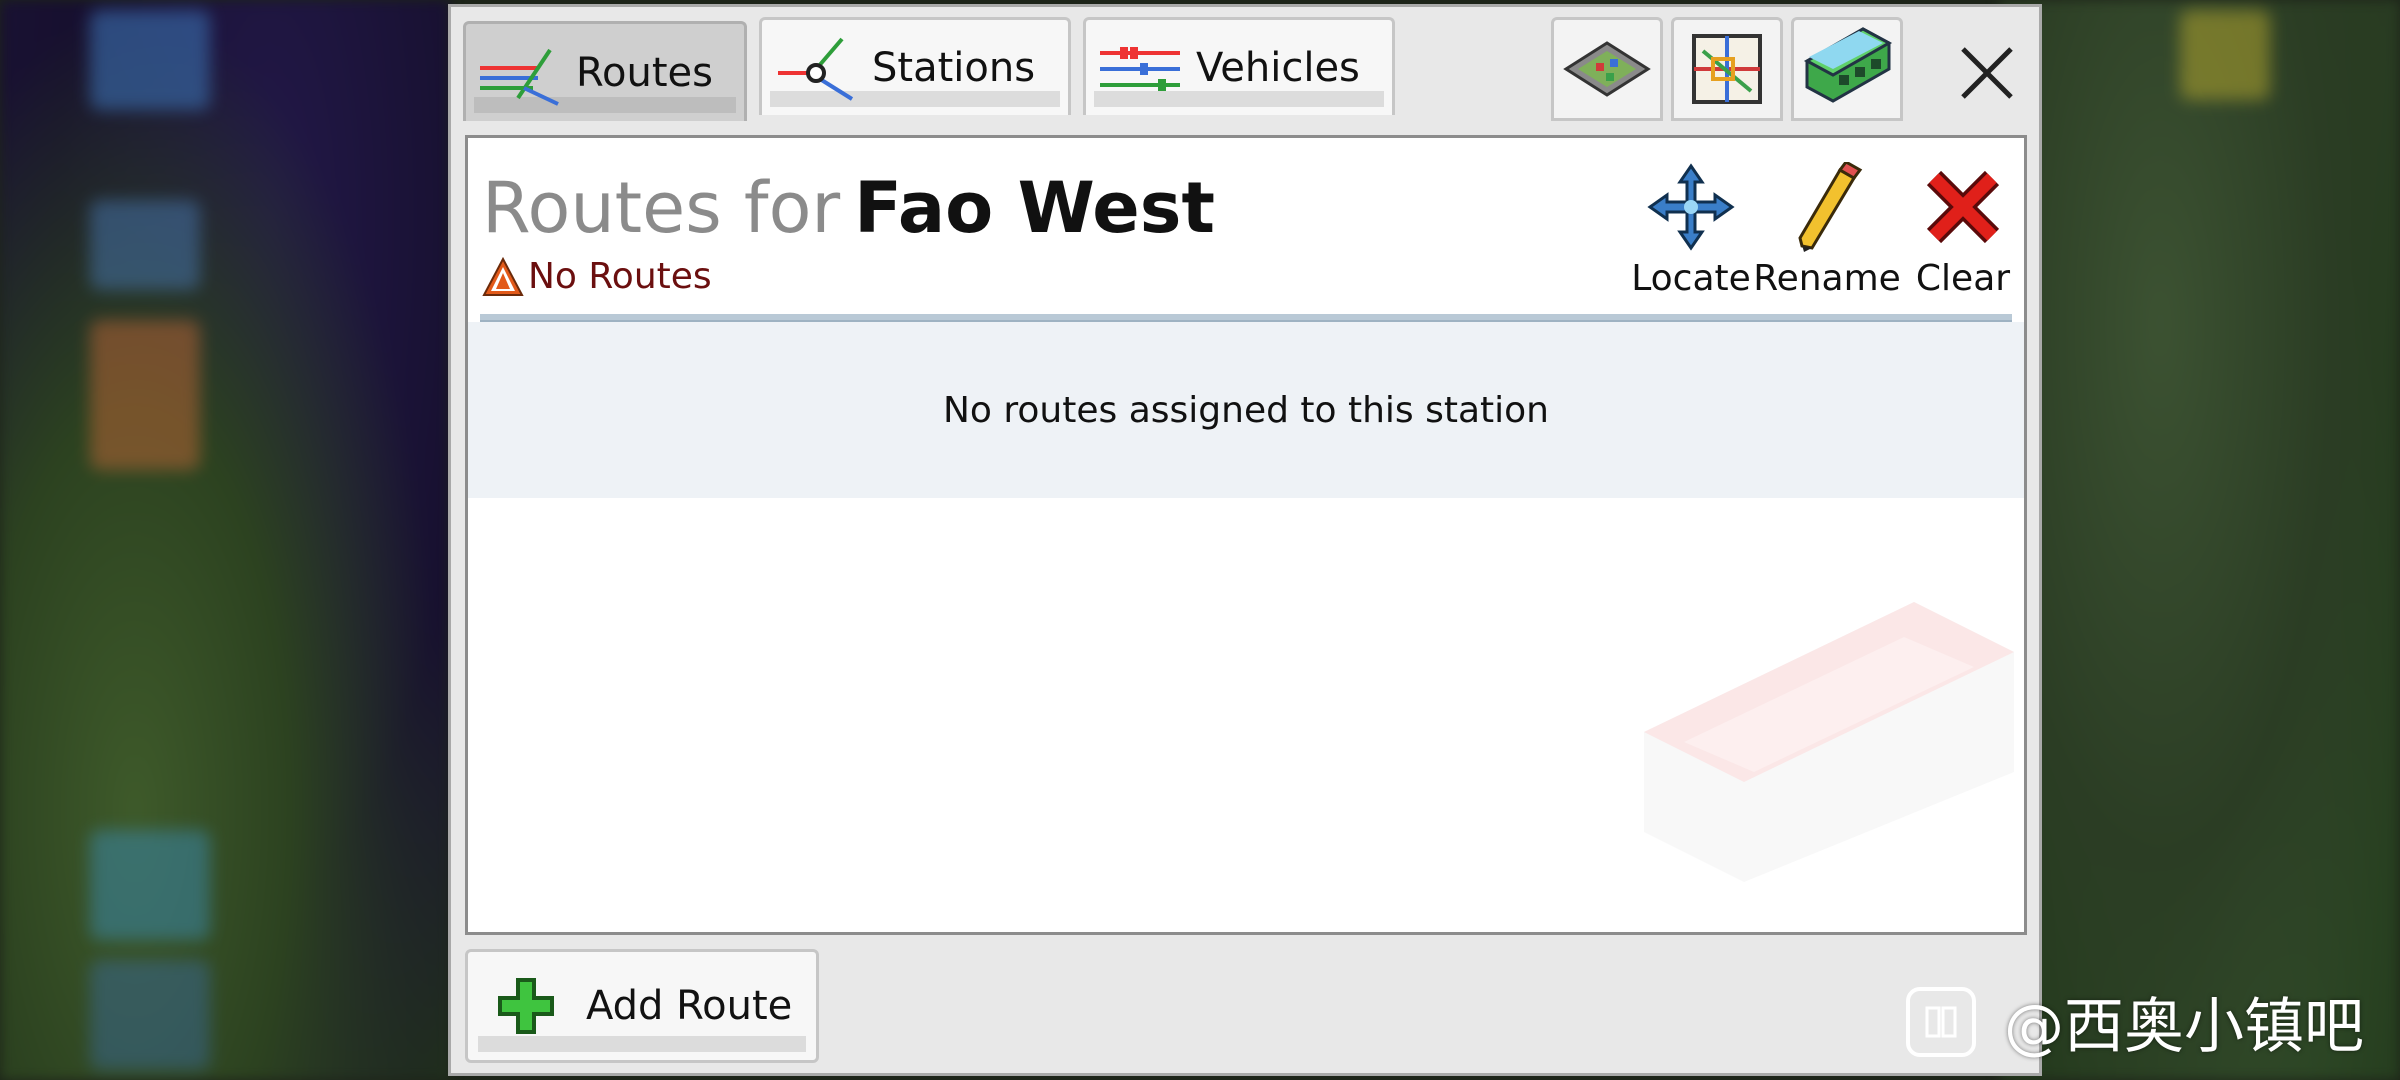  What do you see at coordinates (2184, 1027) in the screenshot?
I see `watermark-text: @西奥小镇吧` at bounding box center [2184, 1027].